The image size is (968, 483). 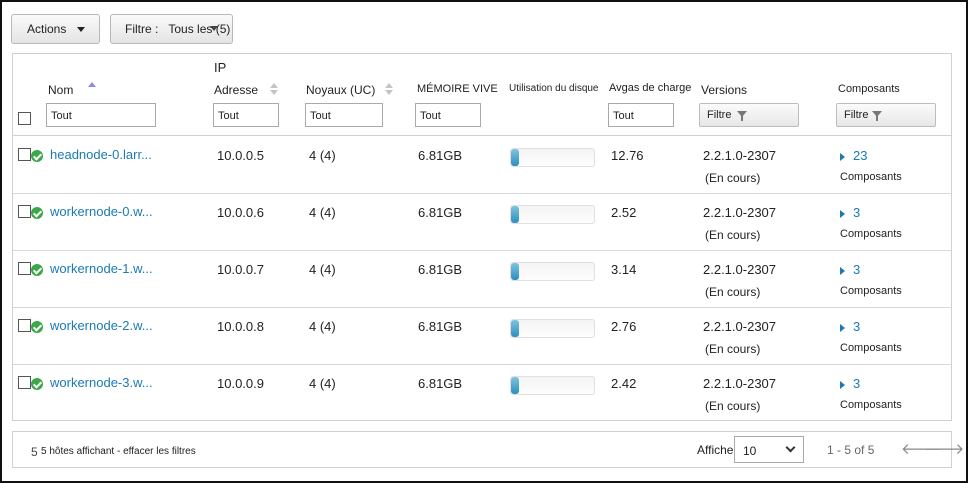 I want to click on components-count-link: 23, so click(x=860, y=155).